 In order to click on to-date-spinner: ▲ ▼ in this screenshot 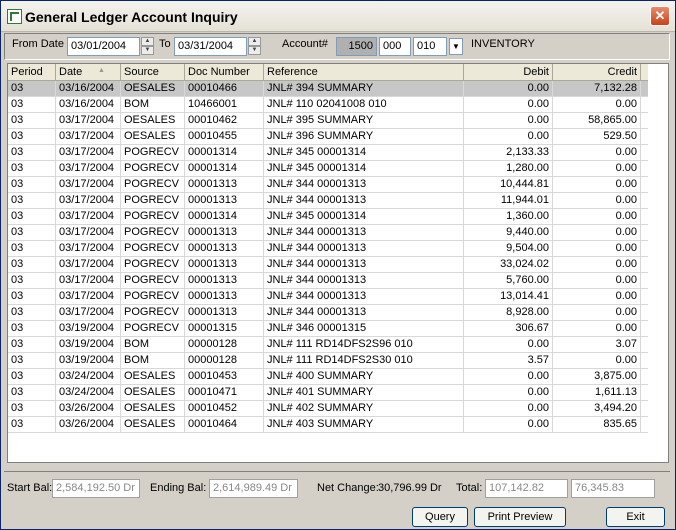, I will do `click(254, 46)`.